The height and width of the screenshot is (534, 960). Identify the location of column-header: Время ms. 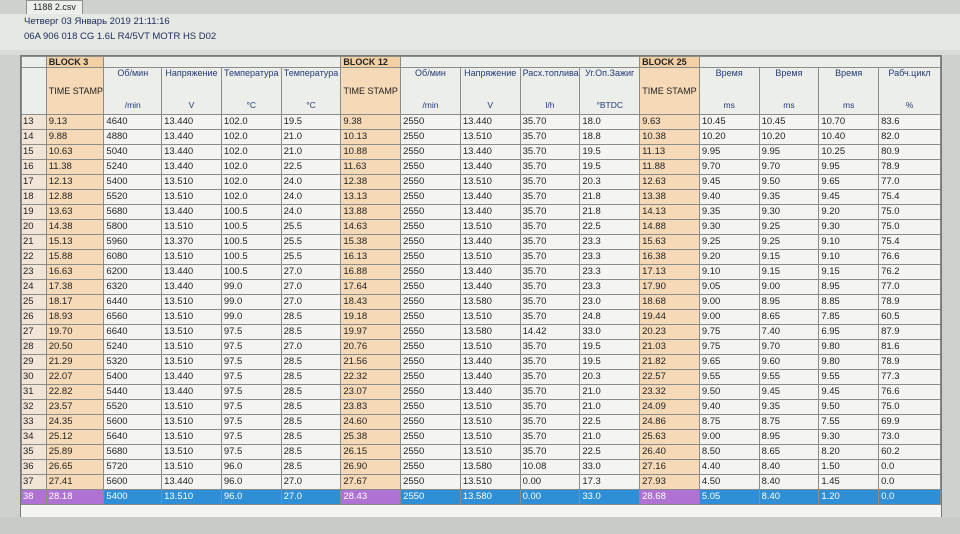
(729, 91).